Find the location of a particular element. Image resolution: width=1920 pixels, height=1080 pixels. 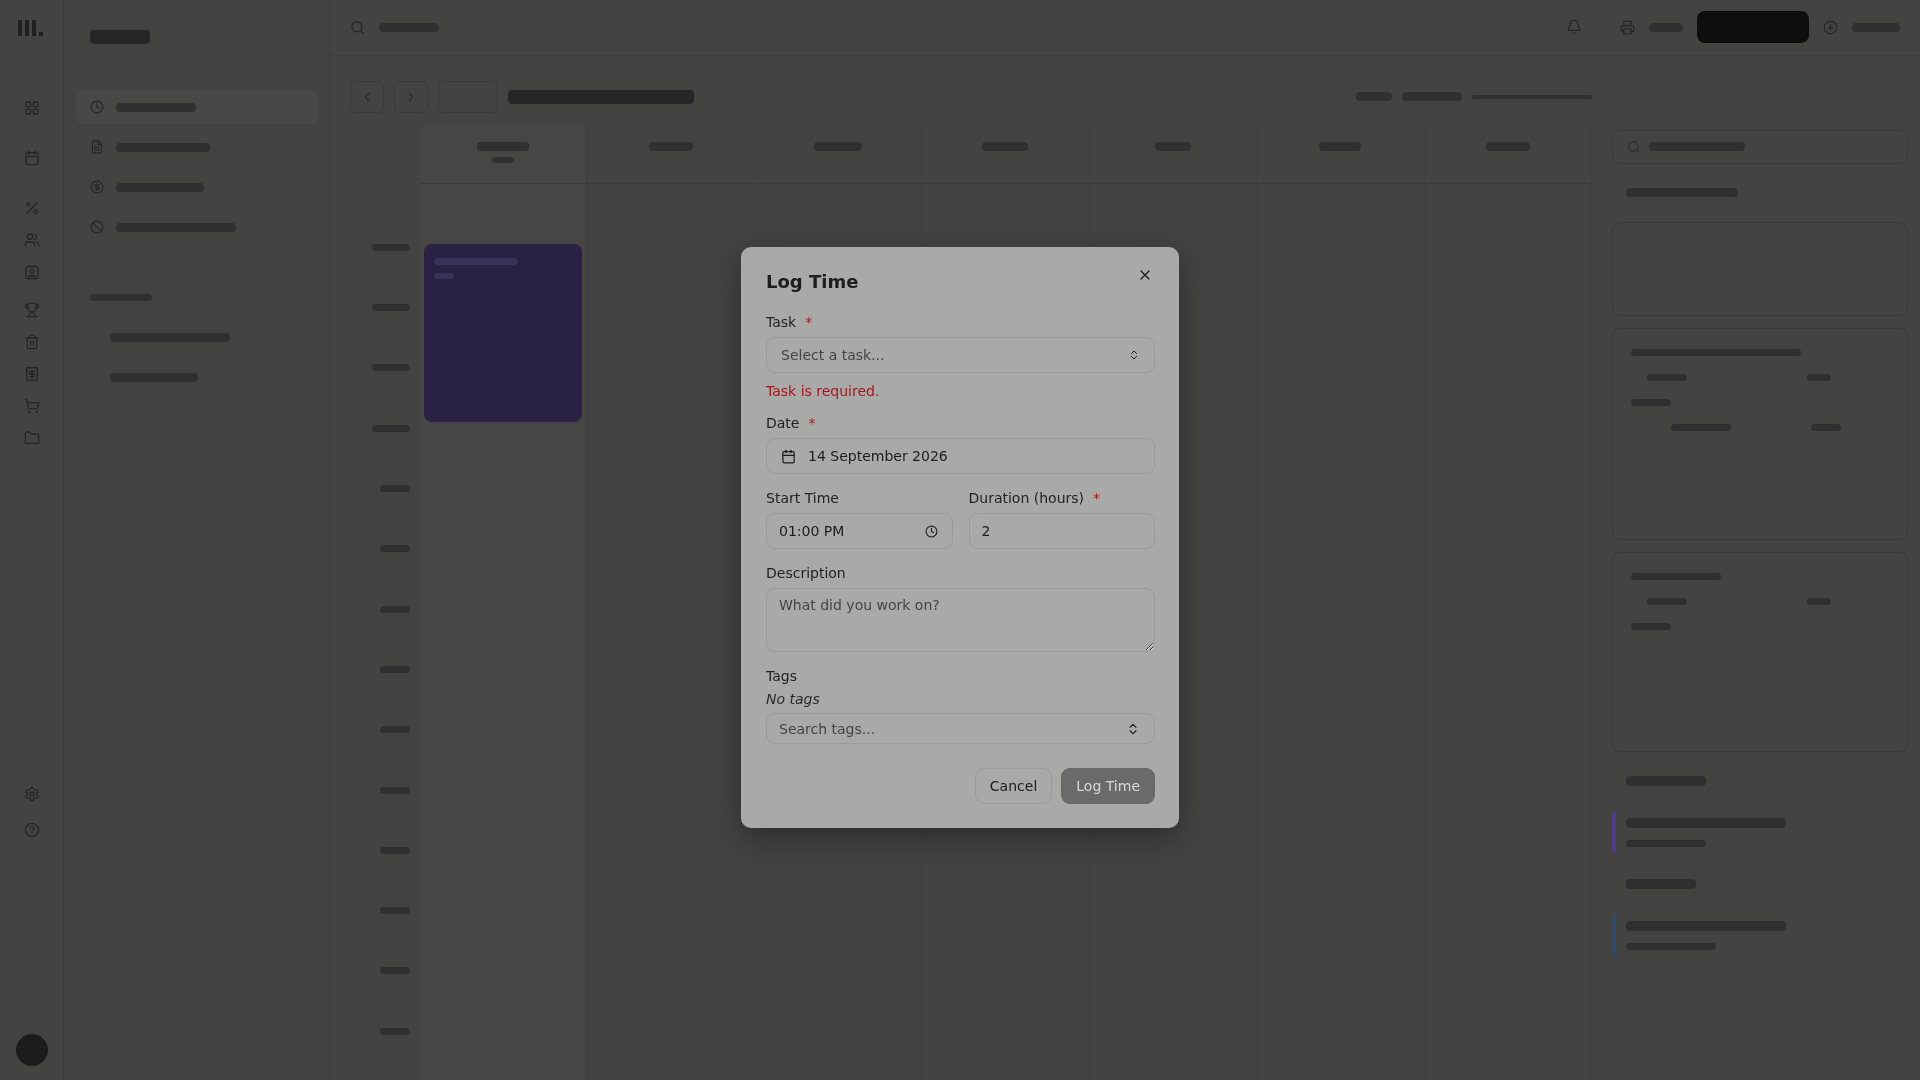

ban-icon is located at coordinates (97, 227).